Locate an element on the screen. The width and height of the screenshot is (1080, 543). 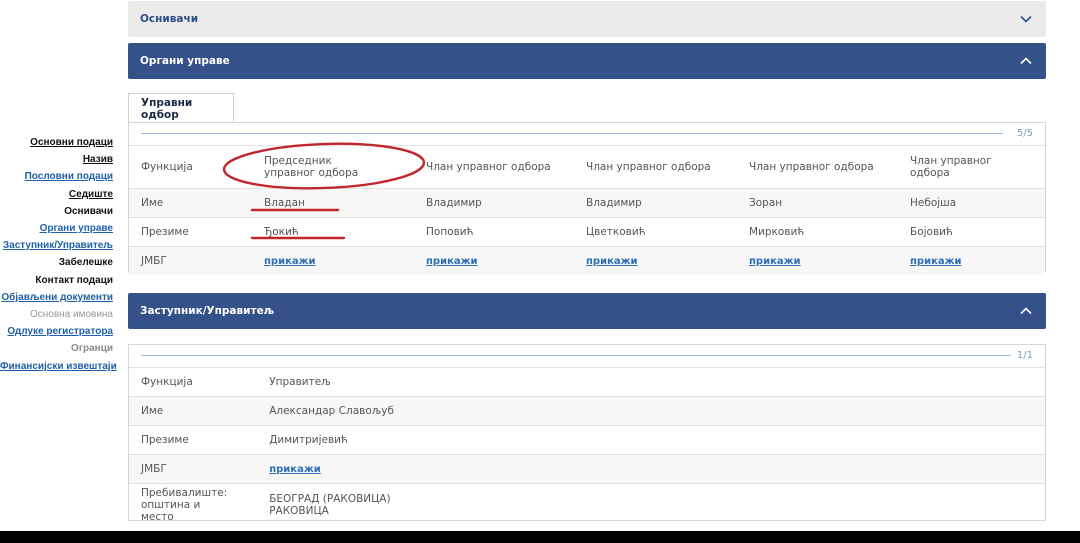
founders-accordion-header: Оснивачи is located at coordinates (587, 19).